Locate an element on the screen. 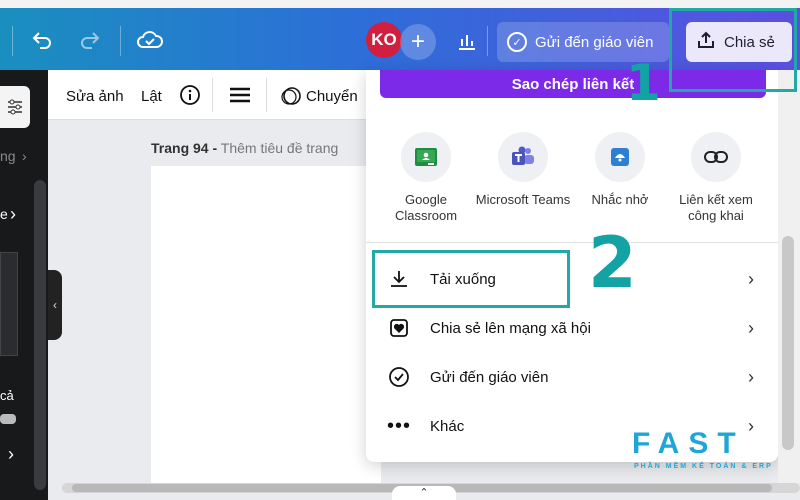 Image resolution: width=800 pixels, height=500 pixels. expand-pages-button: ⌃ is located at coordinates (424, 493).